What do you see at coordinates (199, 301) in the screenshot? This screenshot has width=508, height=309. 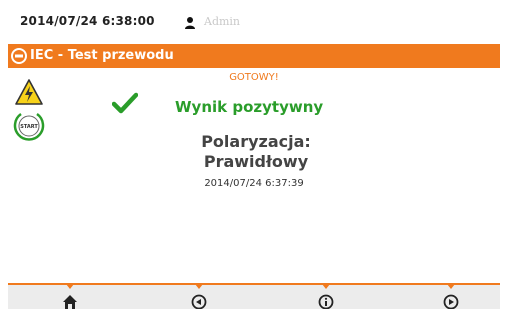 I see `back-icon` at bounding box center [199, 301].